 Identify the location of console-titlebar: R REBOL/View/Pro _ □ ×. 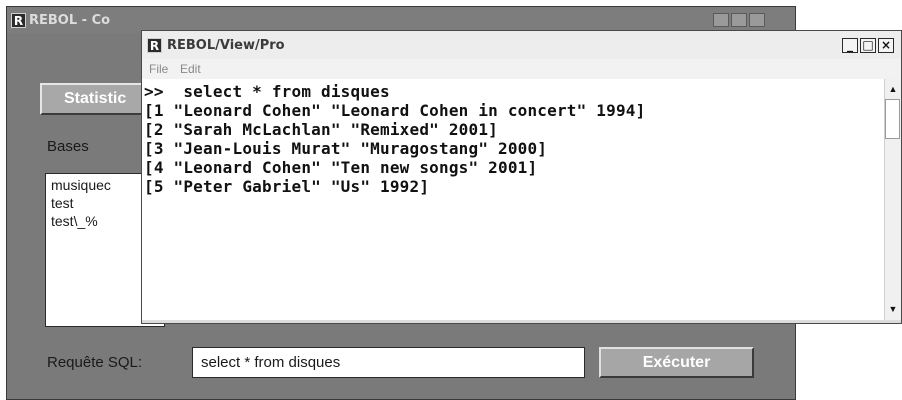
(521, 45).